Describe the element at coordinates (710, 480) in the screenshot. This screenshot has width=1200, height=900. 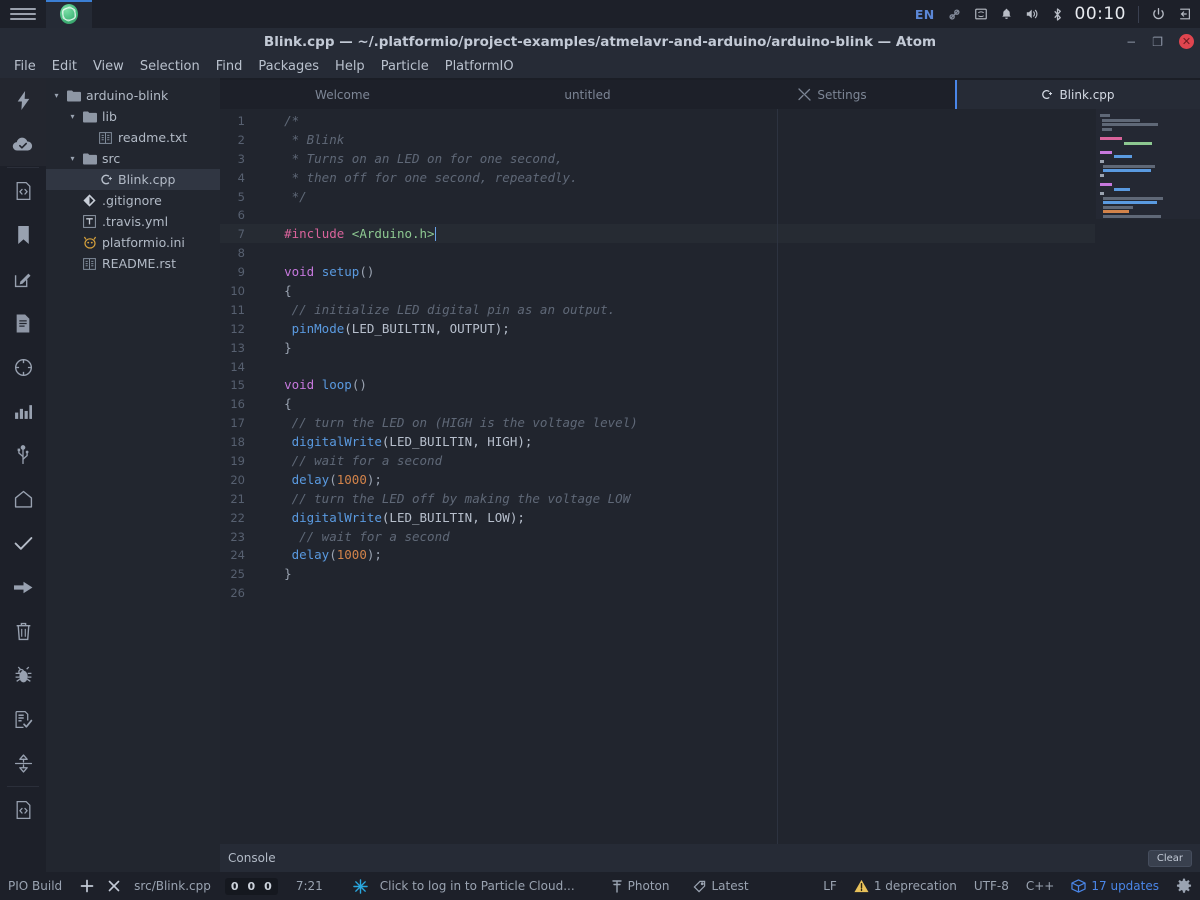
I see `code-line: 20 delay(1000);` at that location.